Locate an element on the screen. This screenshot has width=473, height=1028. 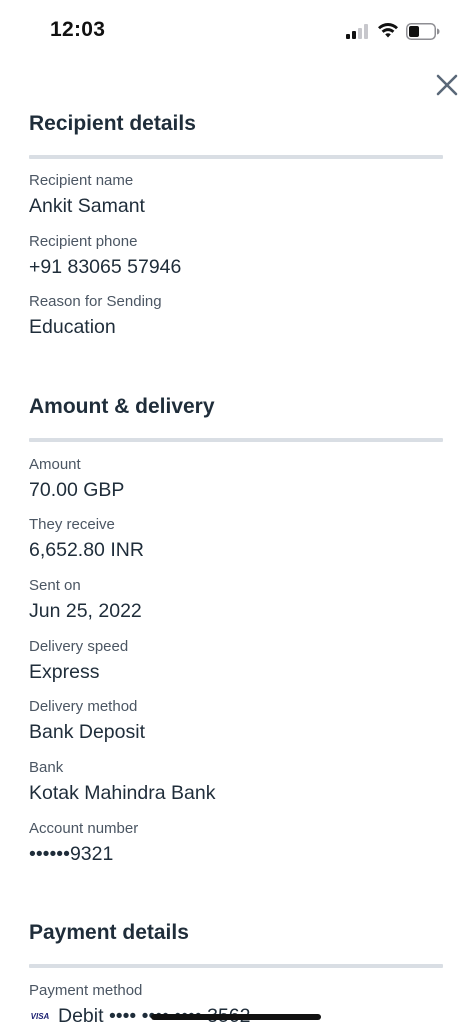
sent-on-field: Sent on Jun 25, 2022 is located at coordinates (236, 600).